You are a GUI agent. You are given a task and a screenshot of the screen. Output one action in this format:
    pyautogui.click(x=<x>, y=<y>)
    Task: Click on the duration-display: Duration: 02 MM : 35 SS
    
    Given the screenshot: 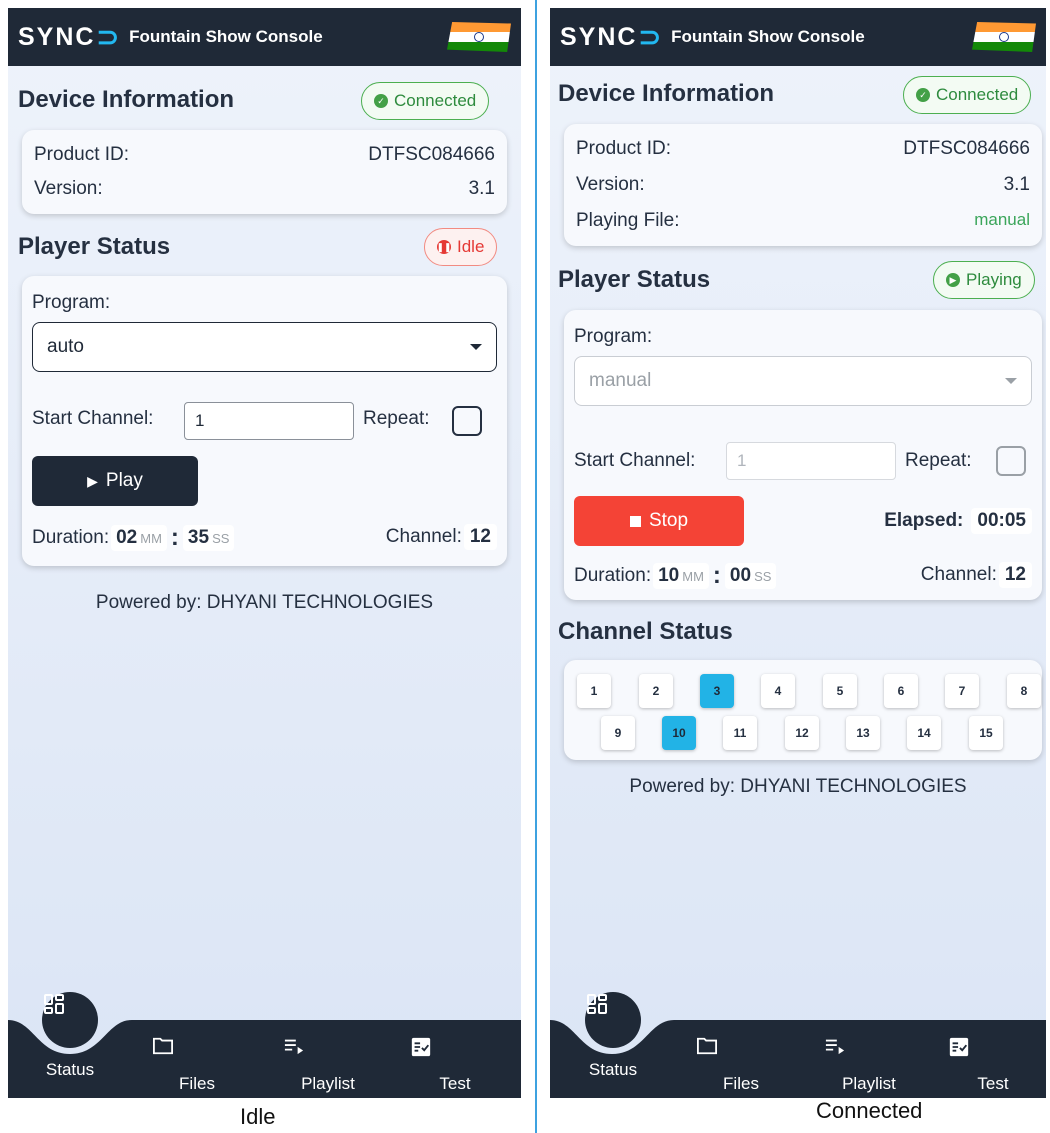 What is the action you would take?
    pyautogui.click(x=133, y=538)
    